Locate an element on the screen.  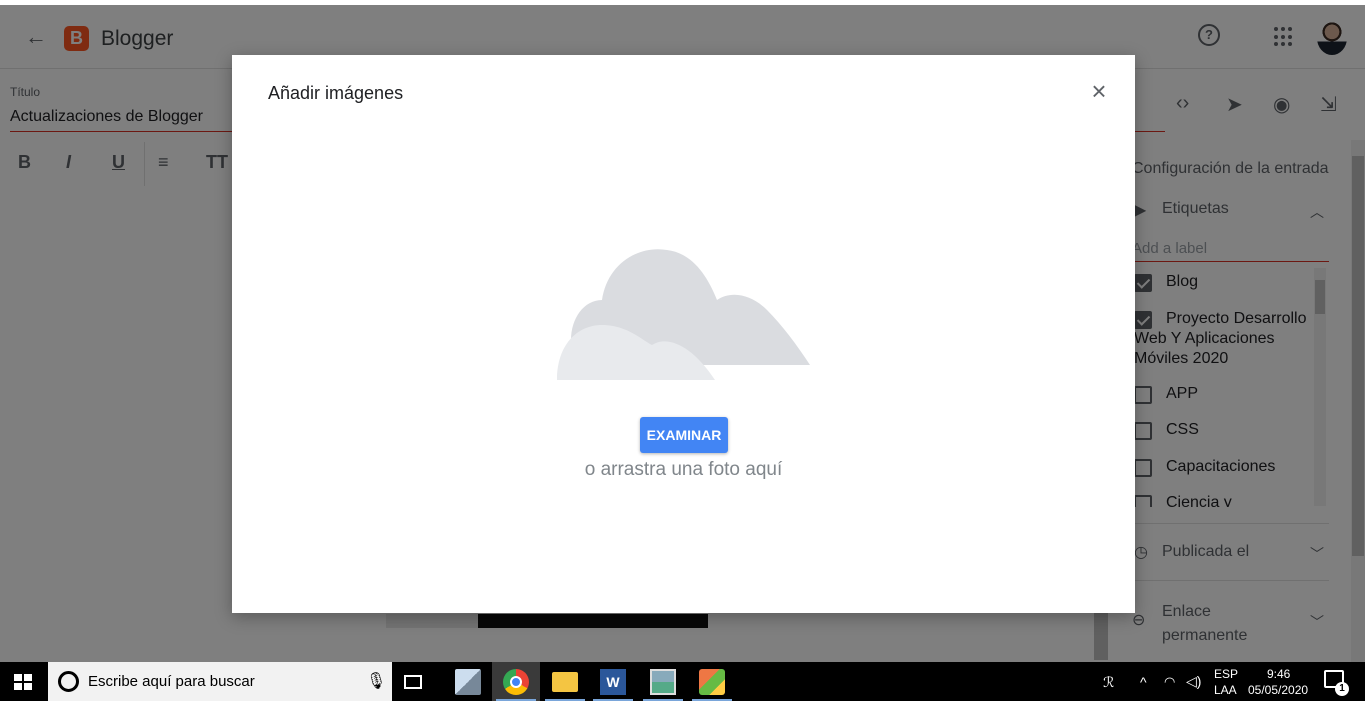
browse-button: EXAMINAR is located at coordinates (684, 435).